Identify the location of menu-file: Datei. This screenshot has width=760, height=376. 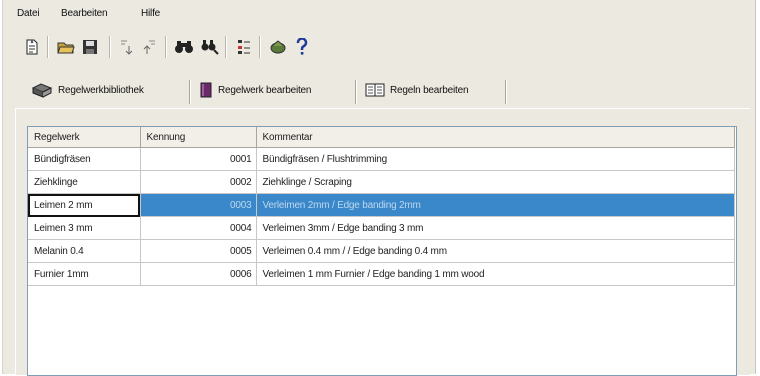
(28, 13).